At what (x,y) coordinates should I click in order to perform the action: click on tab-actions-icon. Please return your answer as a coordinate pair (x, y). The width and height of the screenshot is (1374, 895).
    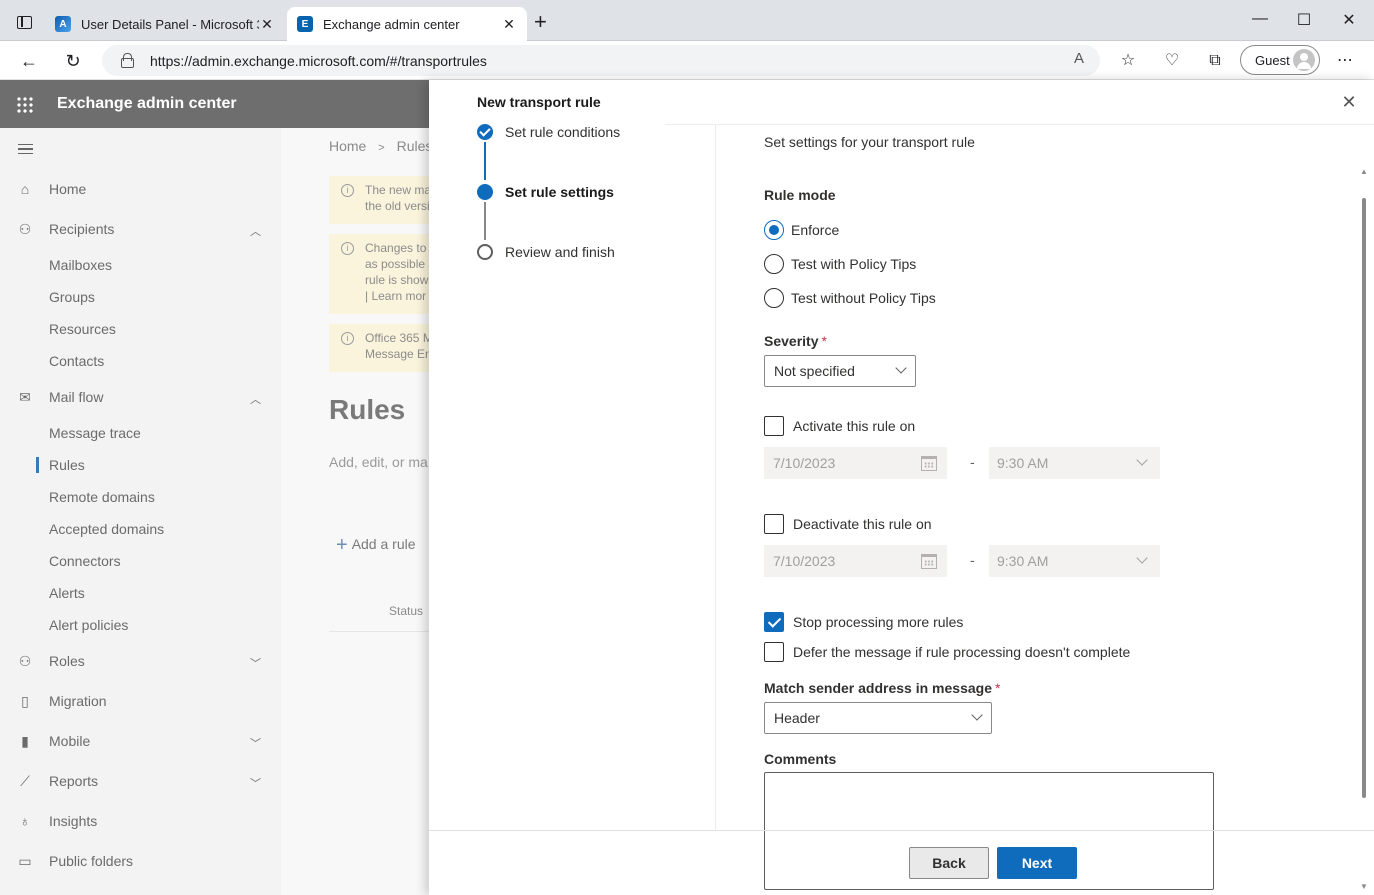
    Looking at the image, I should click on (24, 22).